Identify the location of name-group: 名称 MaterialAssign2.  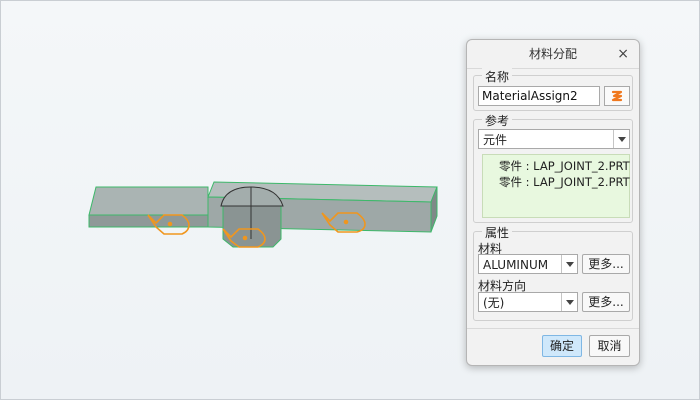
(553, 89).